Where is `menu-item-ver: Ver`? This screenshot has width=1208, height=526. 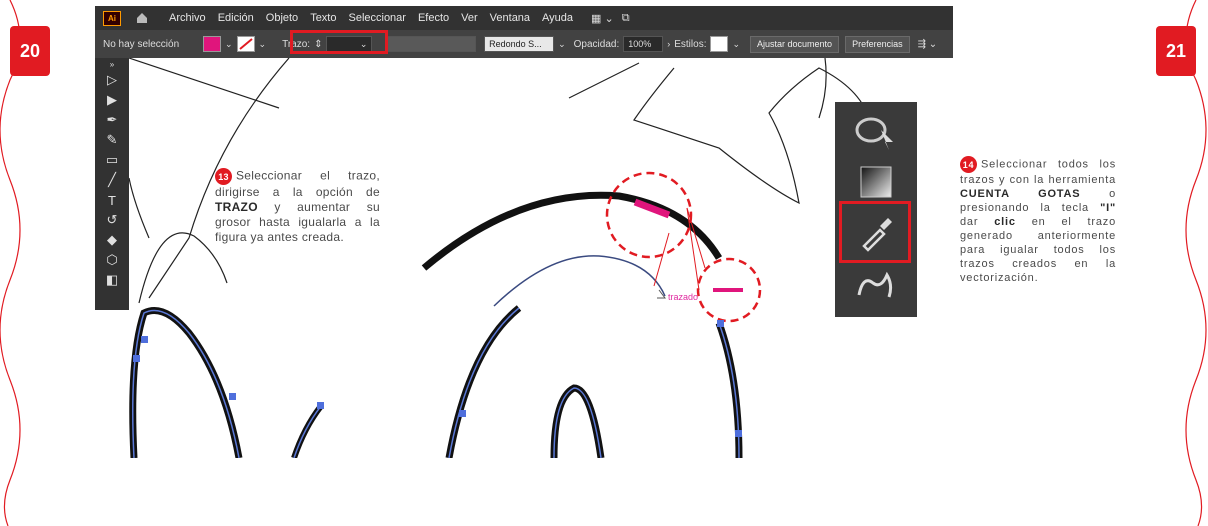
menu-item-ver: Ver is located at coordinates (469, 18).